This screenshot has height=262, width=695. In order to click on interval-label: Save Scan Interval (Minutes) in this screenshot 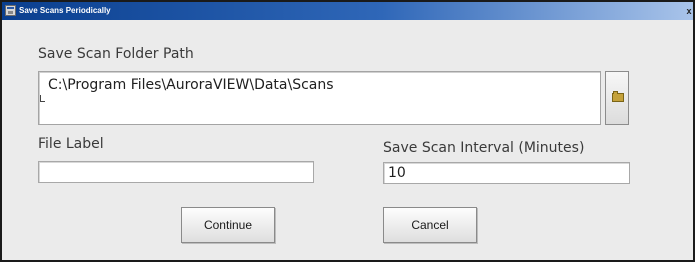, I will do `click(484, 148)`.